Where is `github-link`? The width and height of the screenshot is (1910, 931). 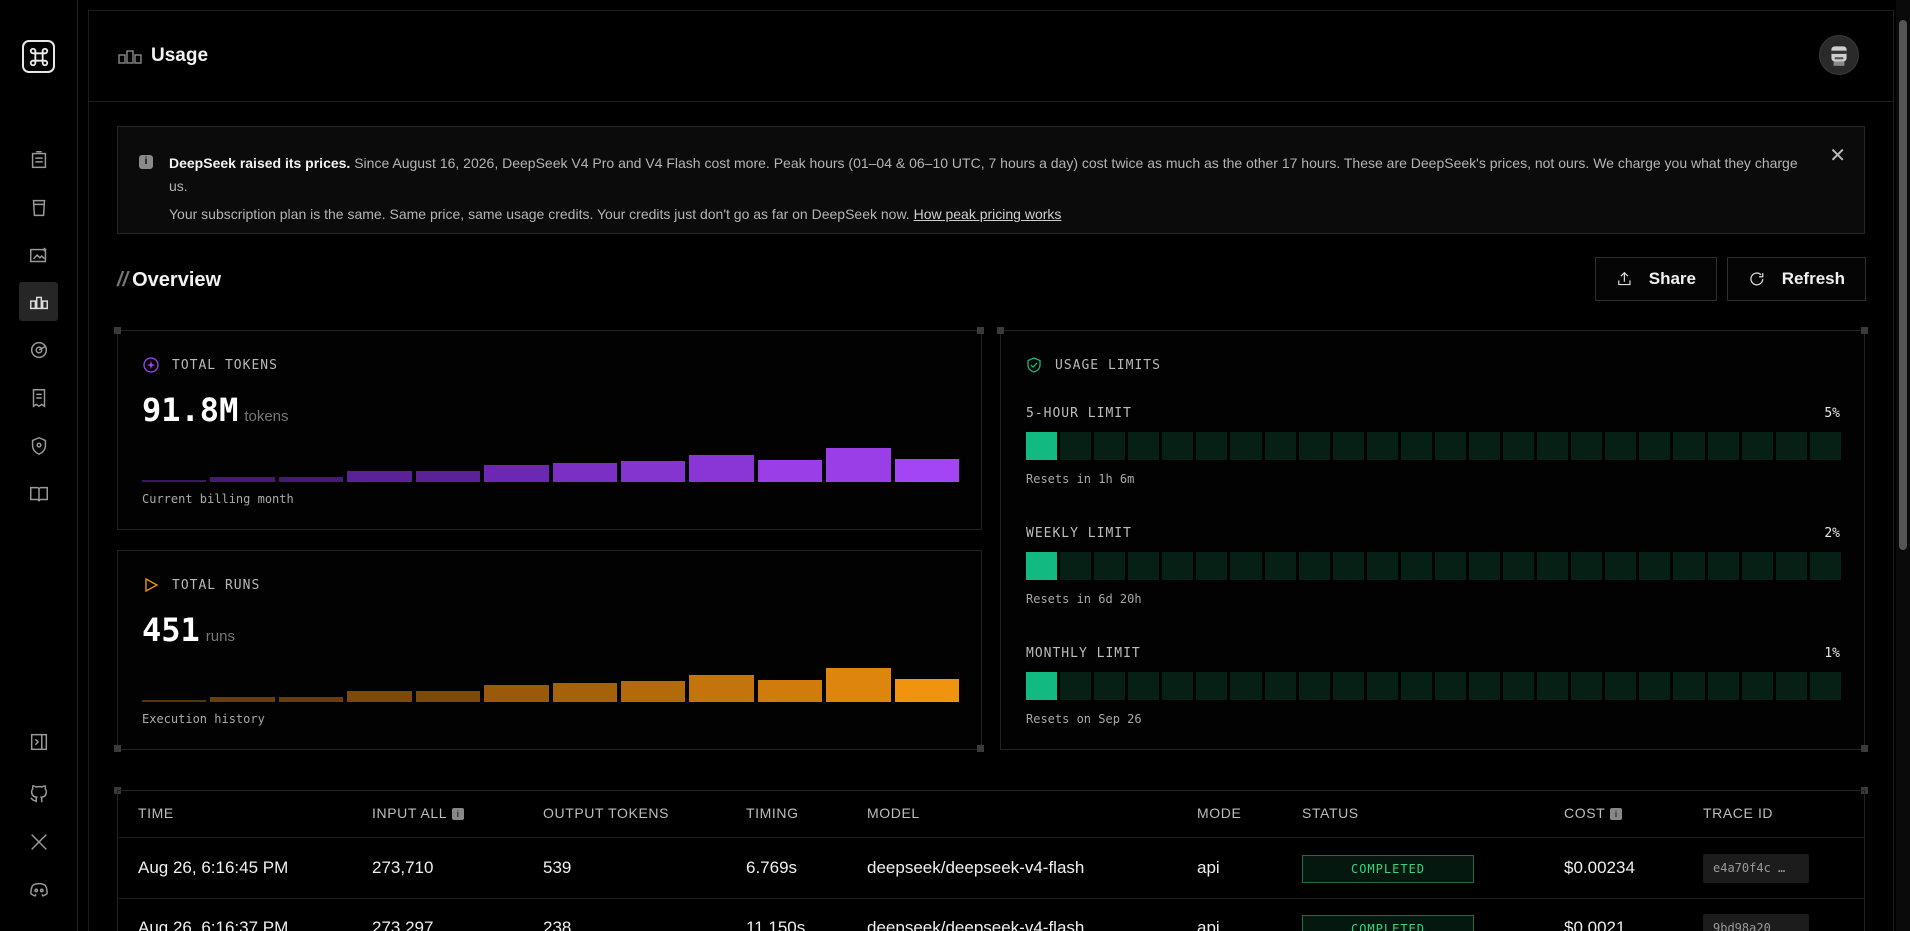 github-link is located at coordinates (38, 793).